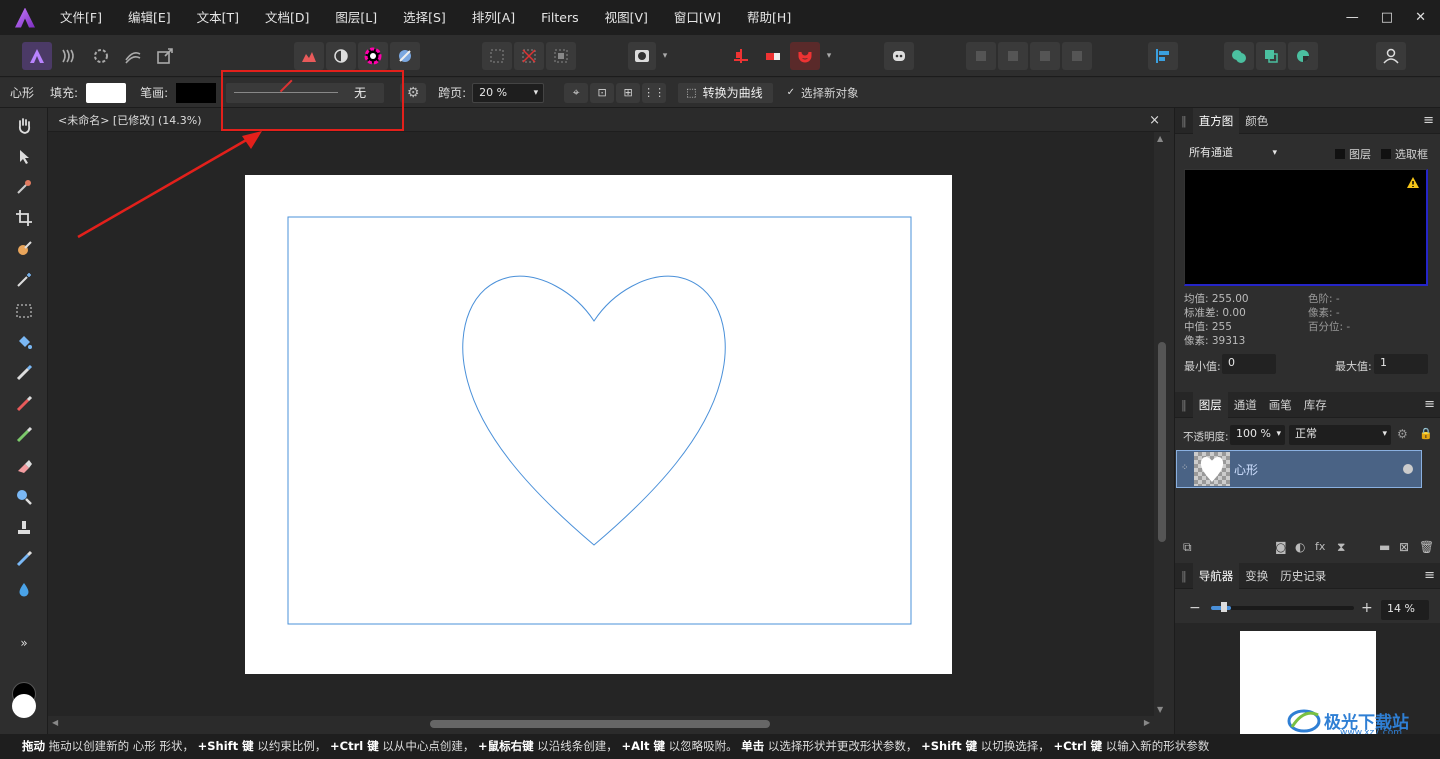  I want to click on scroll-down-icon: ▼, so click(1160, 709).